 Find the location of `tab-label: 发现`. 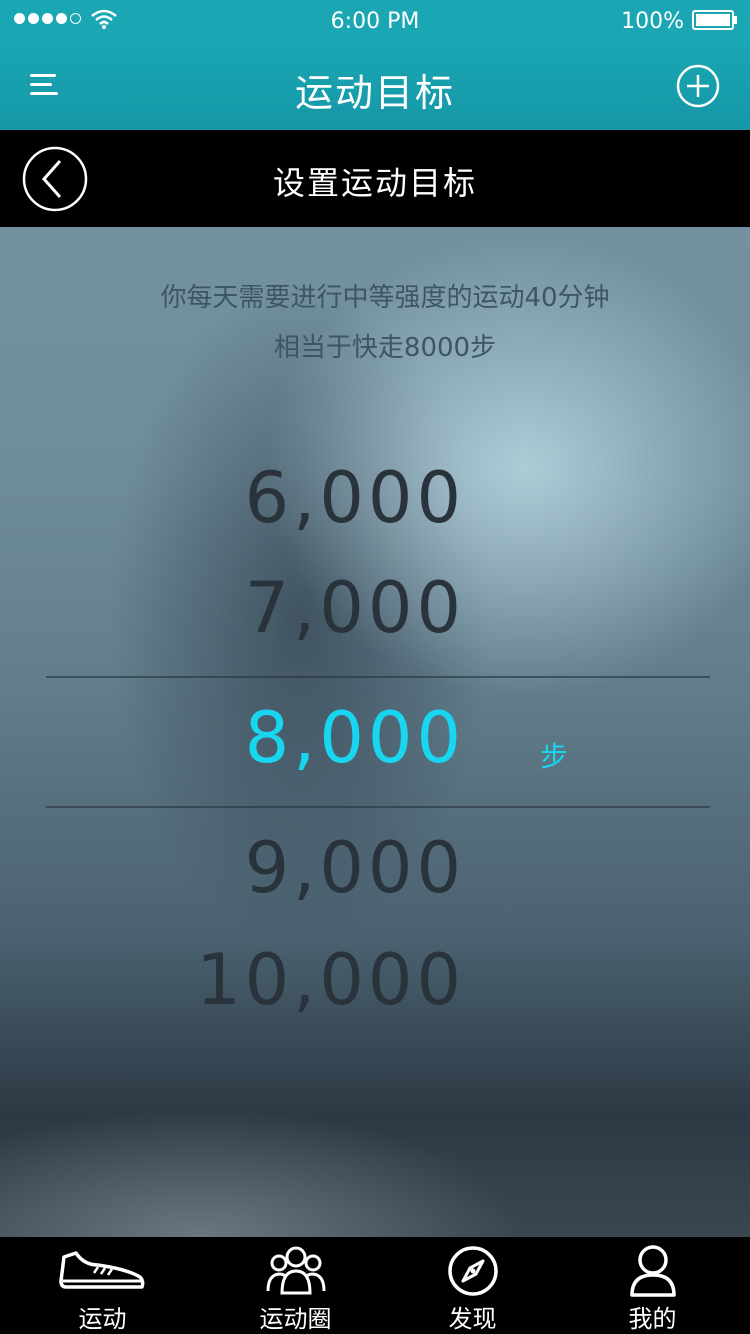

tab-label: 发现 is located at coordinates (472, 1319).